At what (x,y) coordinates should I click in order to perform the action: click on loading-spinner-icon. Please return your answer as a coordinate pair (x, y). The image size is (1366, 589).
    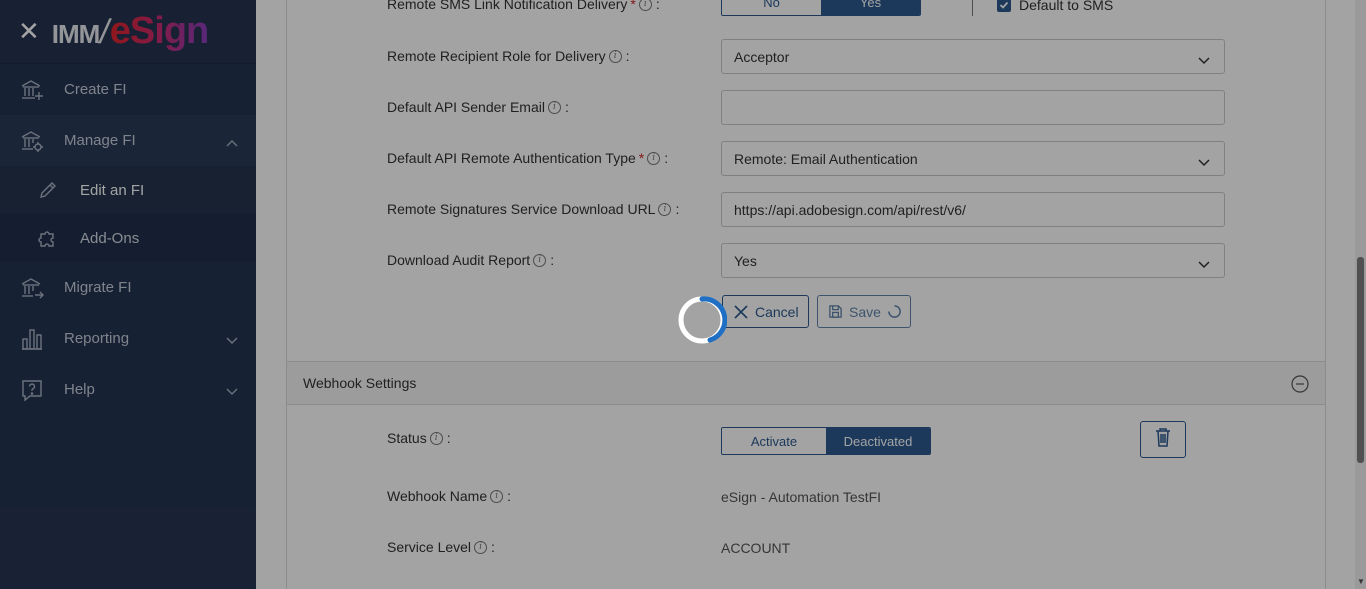
    Looking at the image, I should click on (702, 320).